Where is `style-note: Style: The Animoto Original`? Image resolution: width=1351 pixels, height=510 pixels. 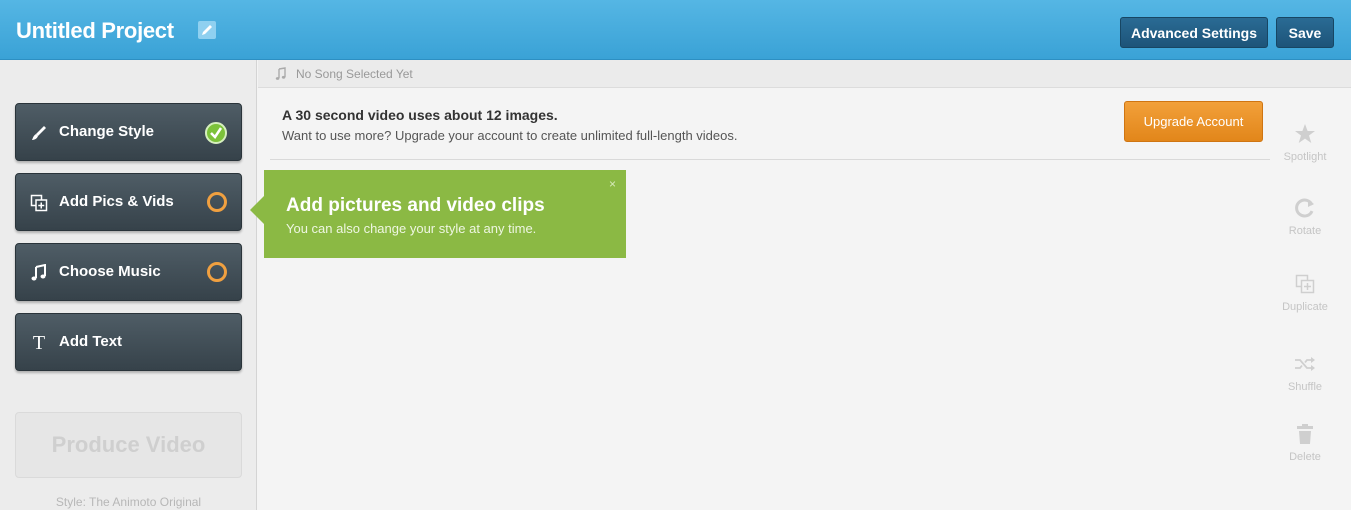
style-note: Style: The Animoto Original is located at coordinates (128, 502).